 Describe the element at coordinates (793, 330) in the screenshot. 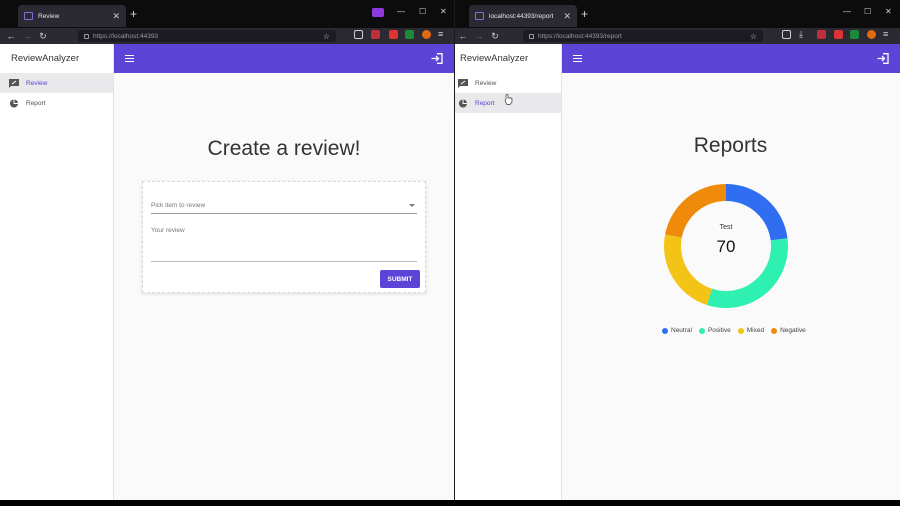

I see `legend-label: Negative` at that location.